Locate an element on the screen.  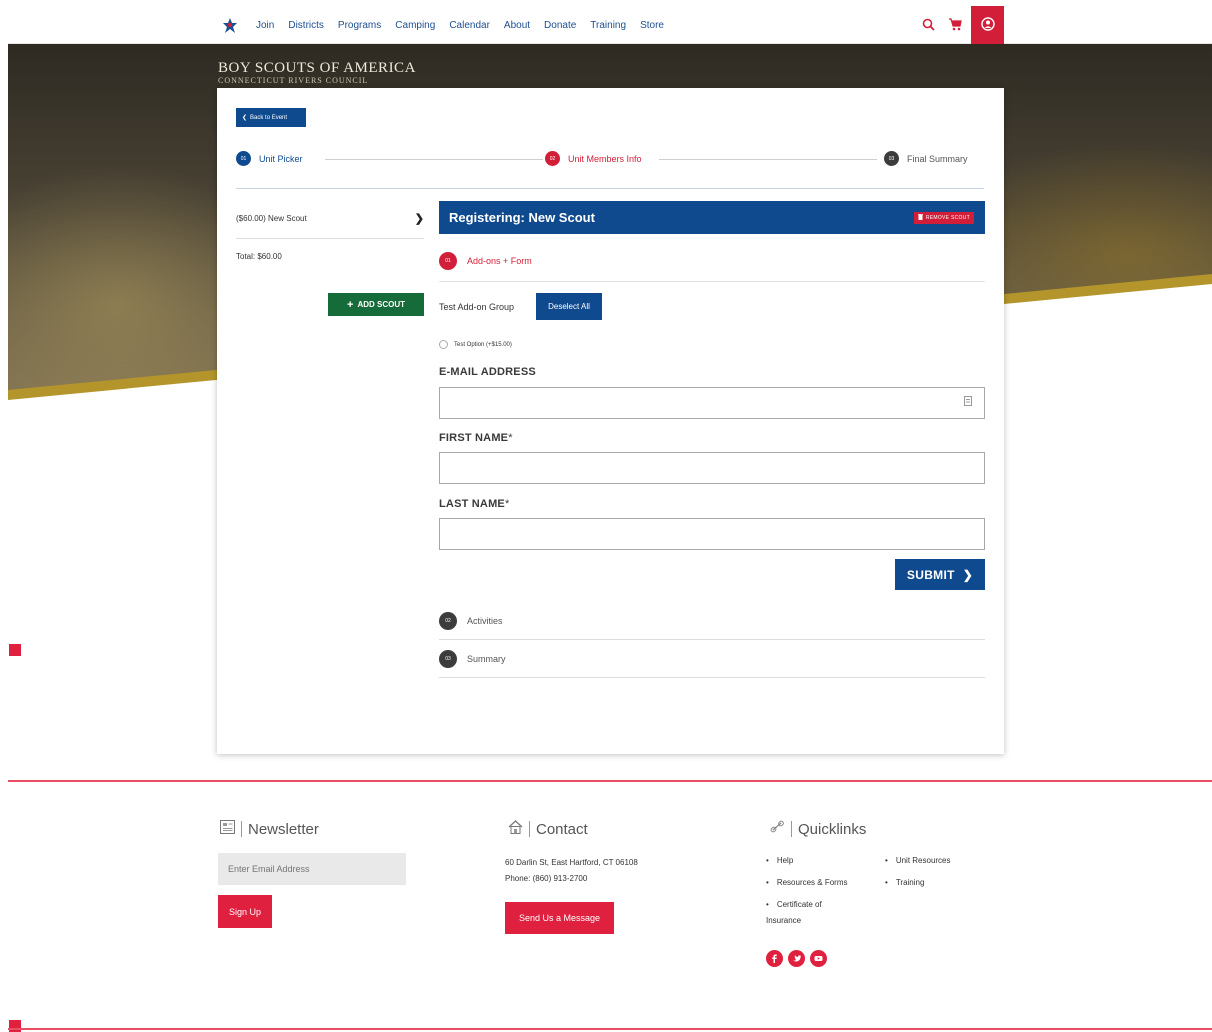
step-number: 01 is located at coordinates (243, 158).